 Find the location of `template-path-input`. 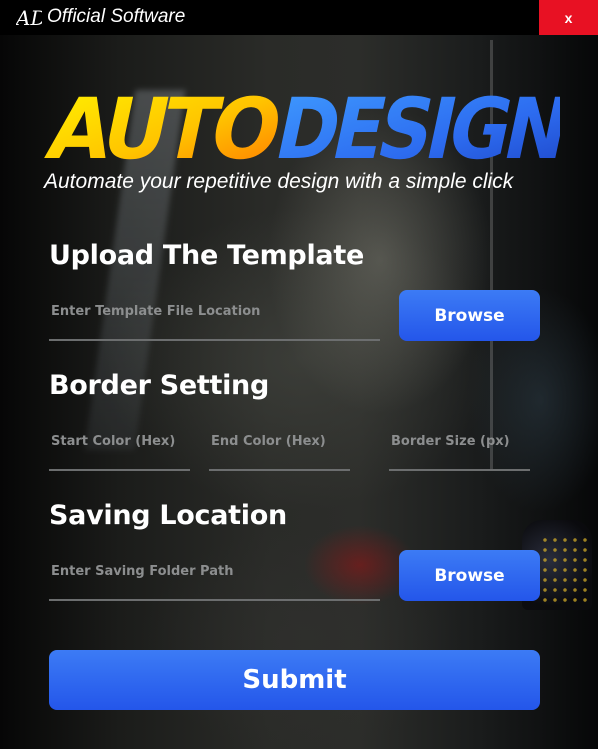

template-path-input is located at coordinates (214, 318).